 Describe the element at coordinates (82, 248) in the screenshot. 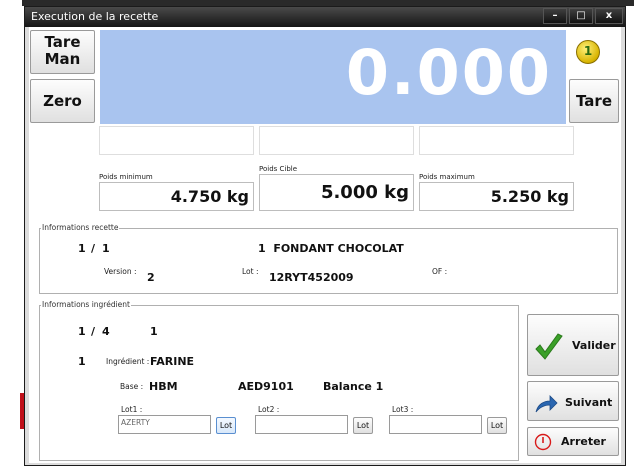

I see `recipe-step: 1` at that location.